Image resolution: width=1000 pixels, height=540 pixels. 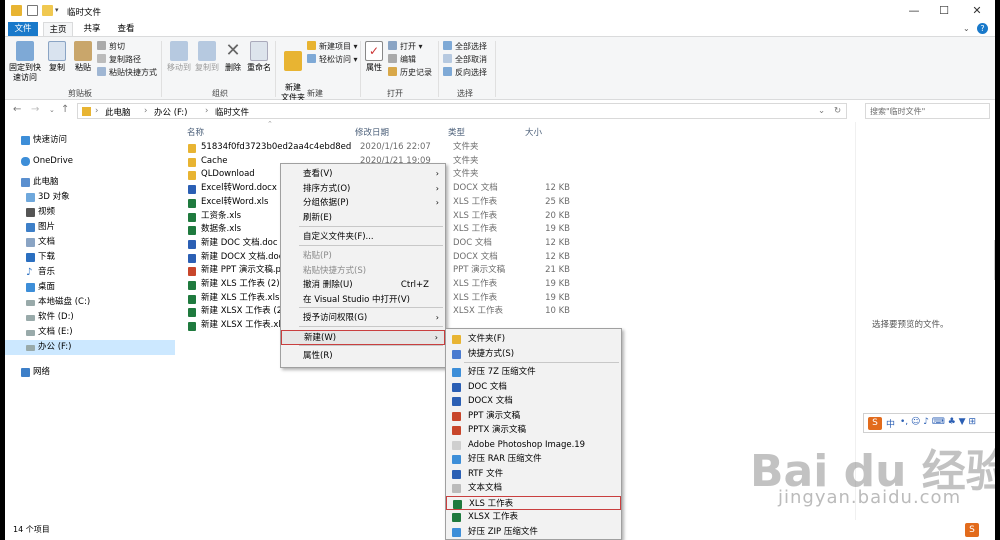 I want to click on context-menu-item-refresh: 刷新(E), so click(x=363, y=218).